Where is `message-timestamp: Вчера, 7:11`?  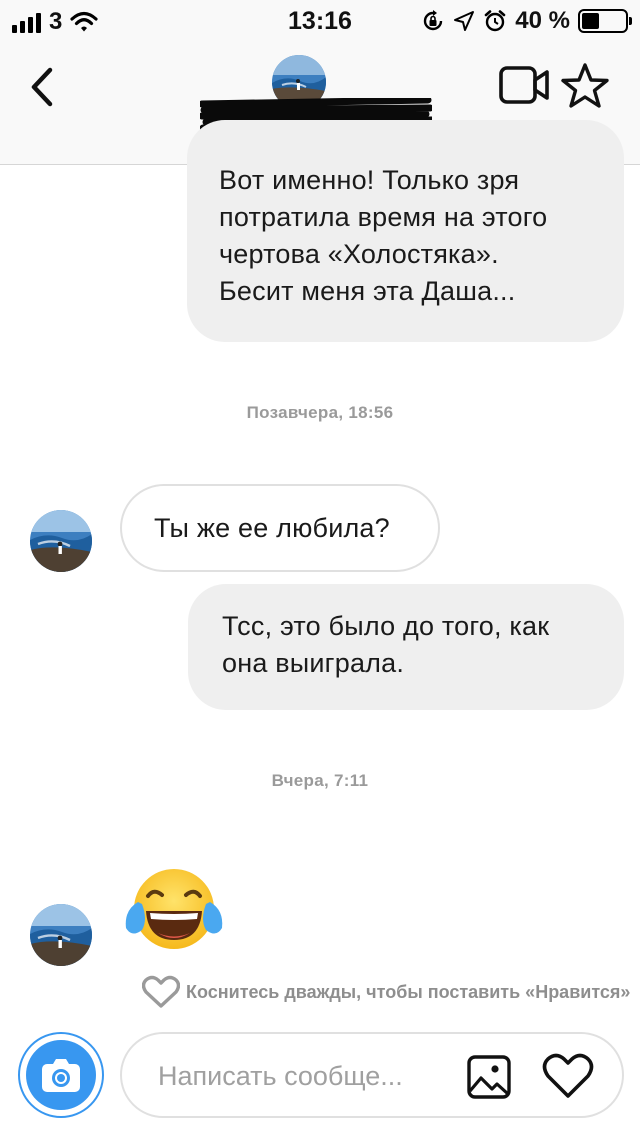 message-timestamp: Вчера, 7:11 is located at coordinates (320, 780).